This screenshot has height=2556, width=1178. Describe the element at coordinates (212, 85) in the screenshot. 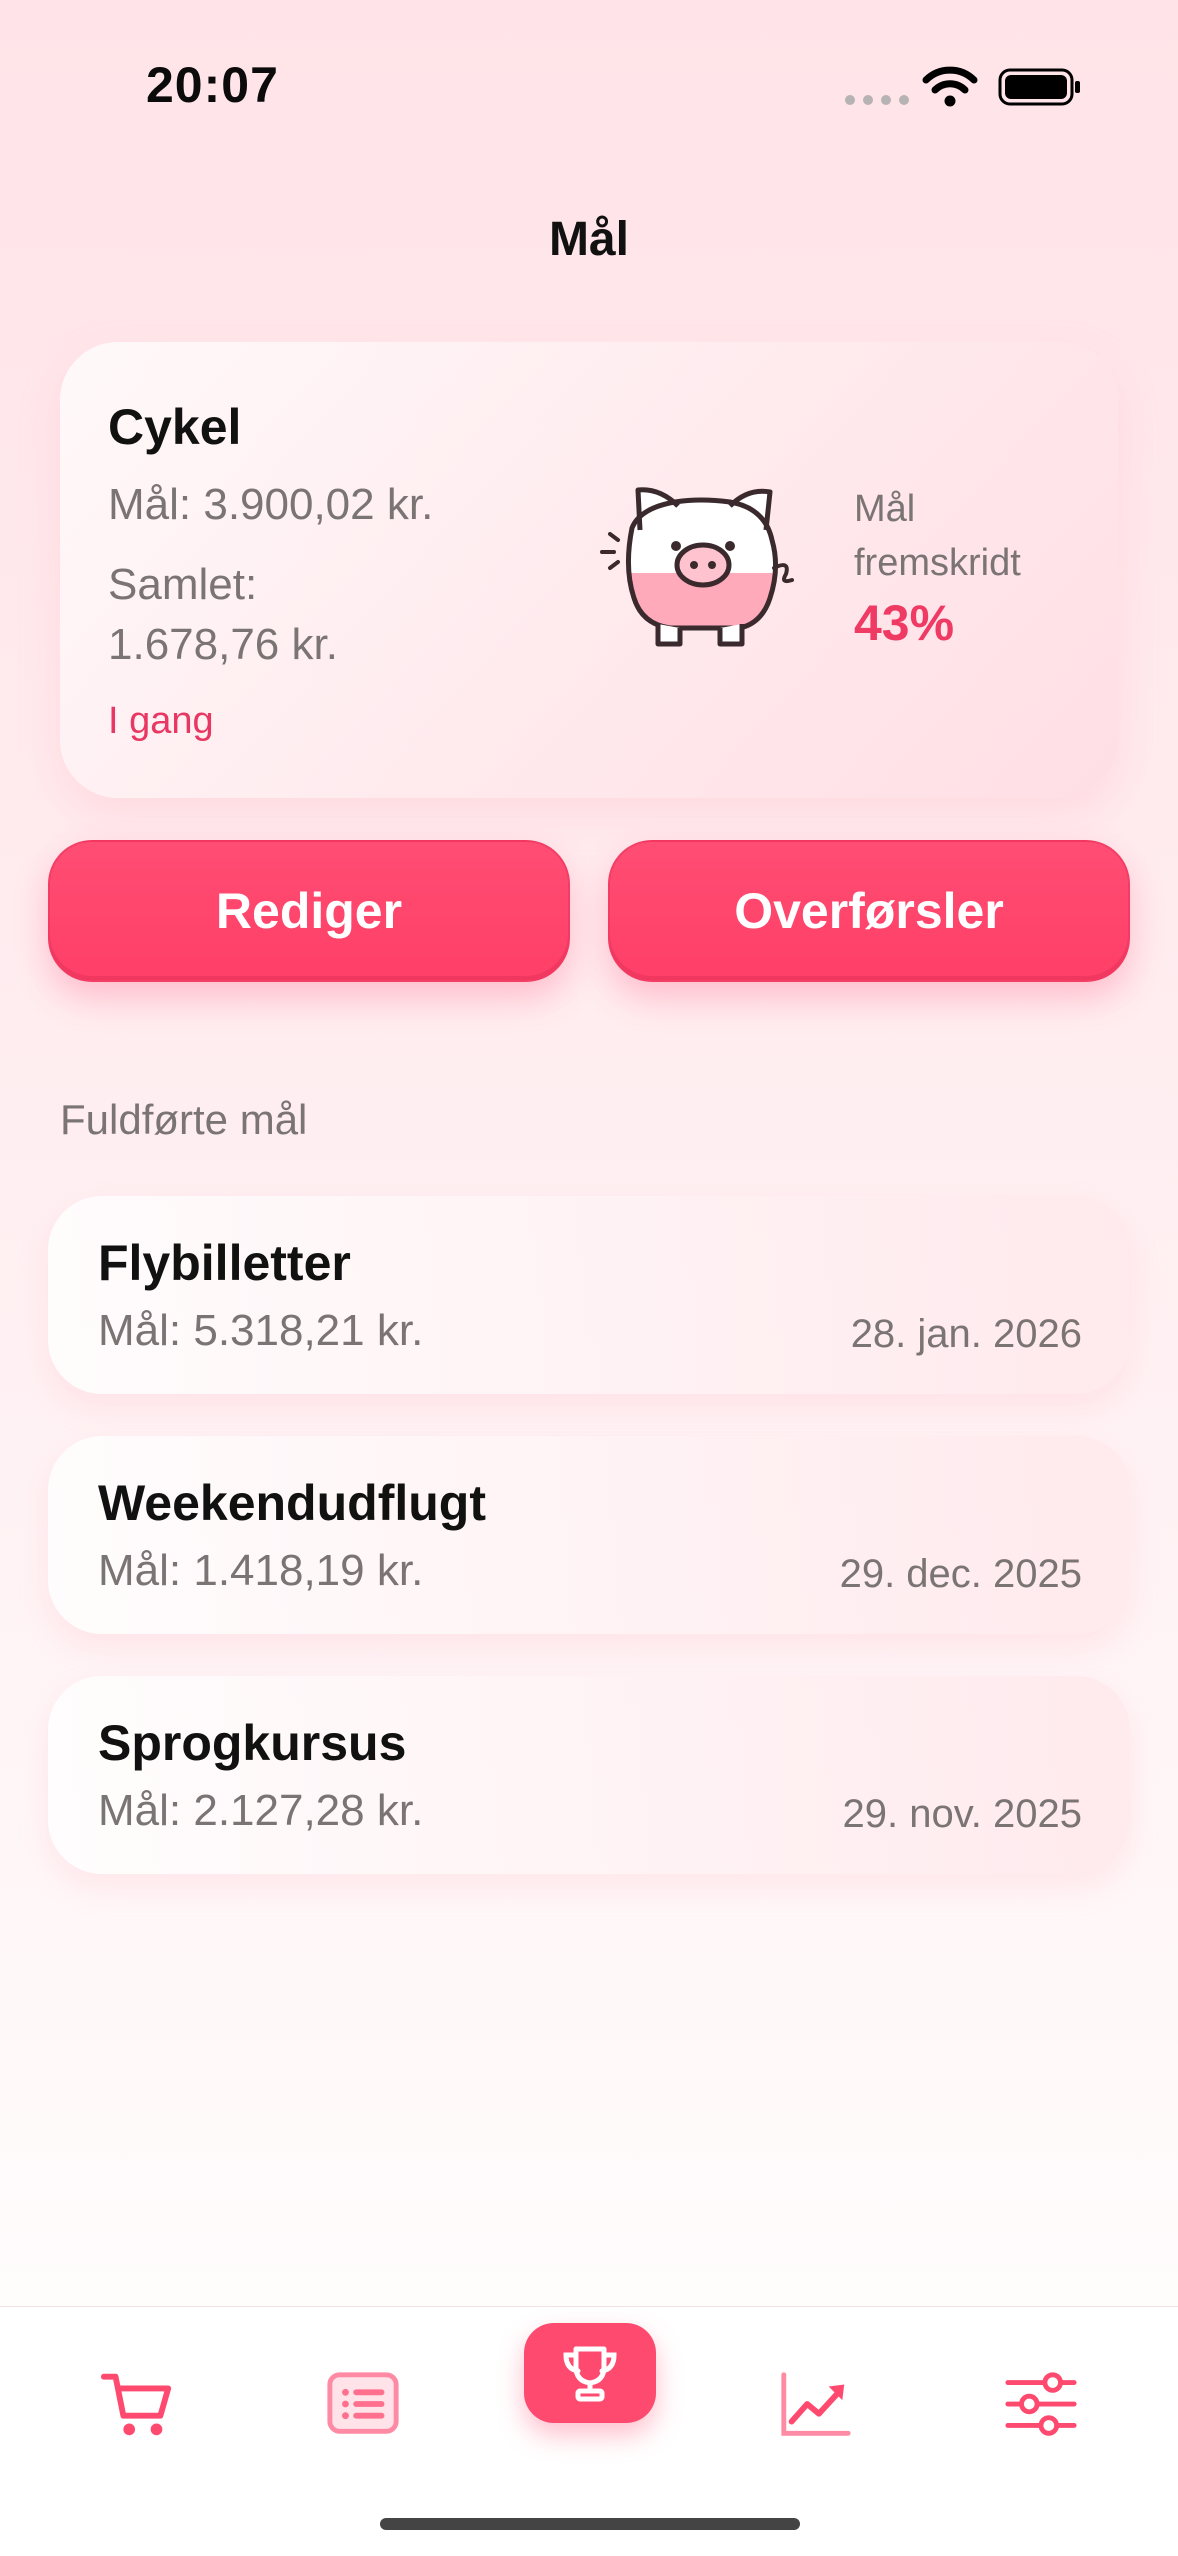

I see `status-time: 20:07` at that location.